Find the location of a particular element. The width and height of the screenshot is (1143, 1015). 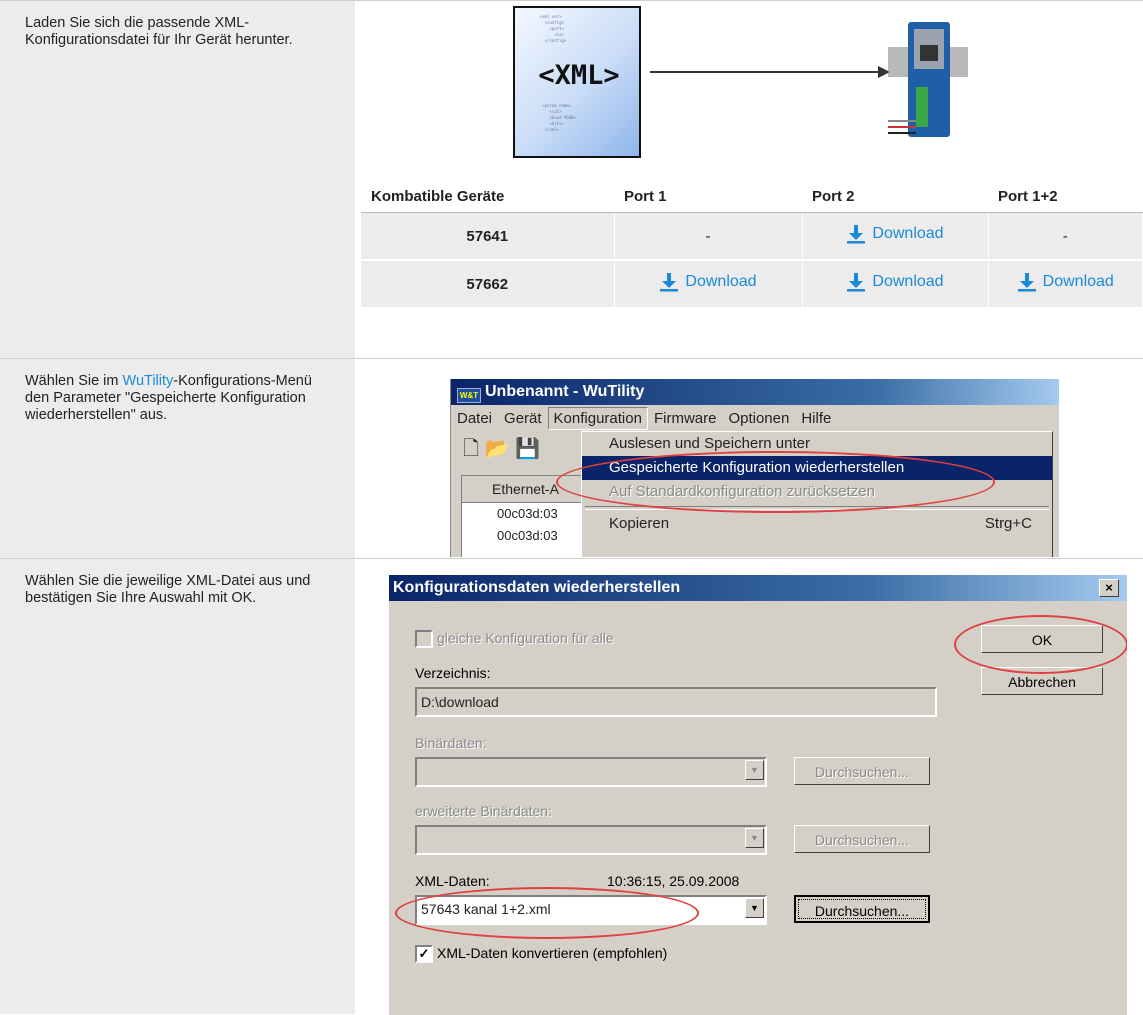

toolbar: 🗋 📂 💾 is located at coordinates (501, 449).